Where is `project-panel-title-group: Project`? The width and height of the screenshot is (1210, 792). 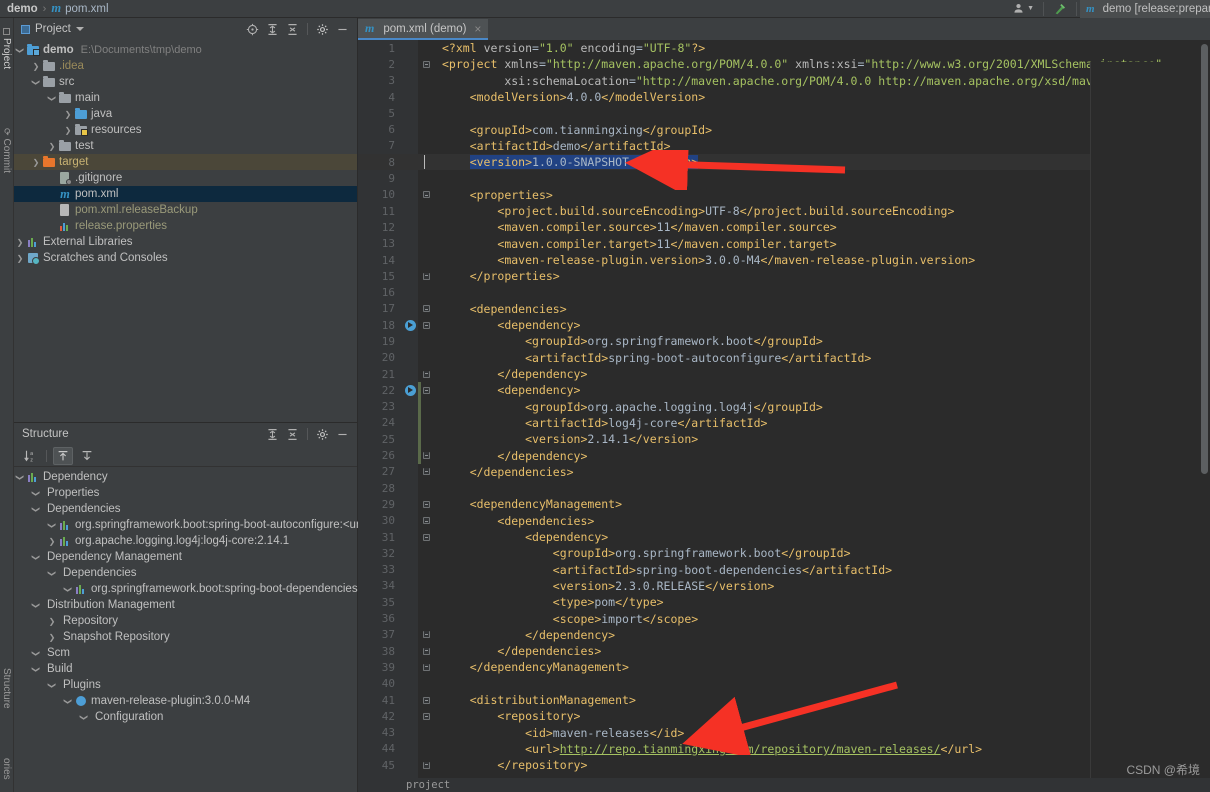 project-panel-title-group: Project is located at coordinates (51, 29).